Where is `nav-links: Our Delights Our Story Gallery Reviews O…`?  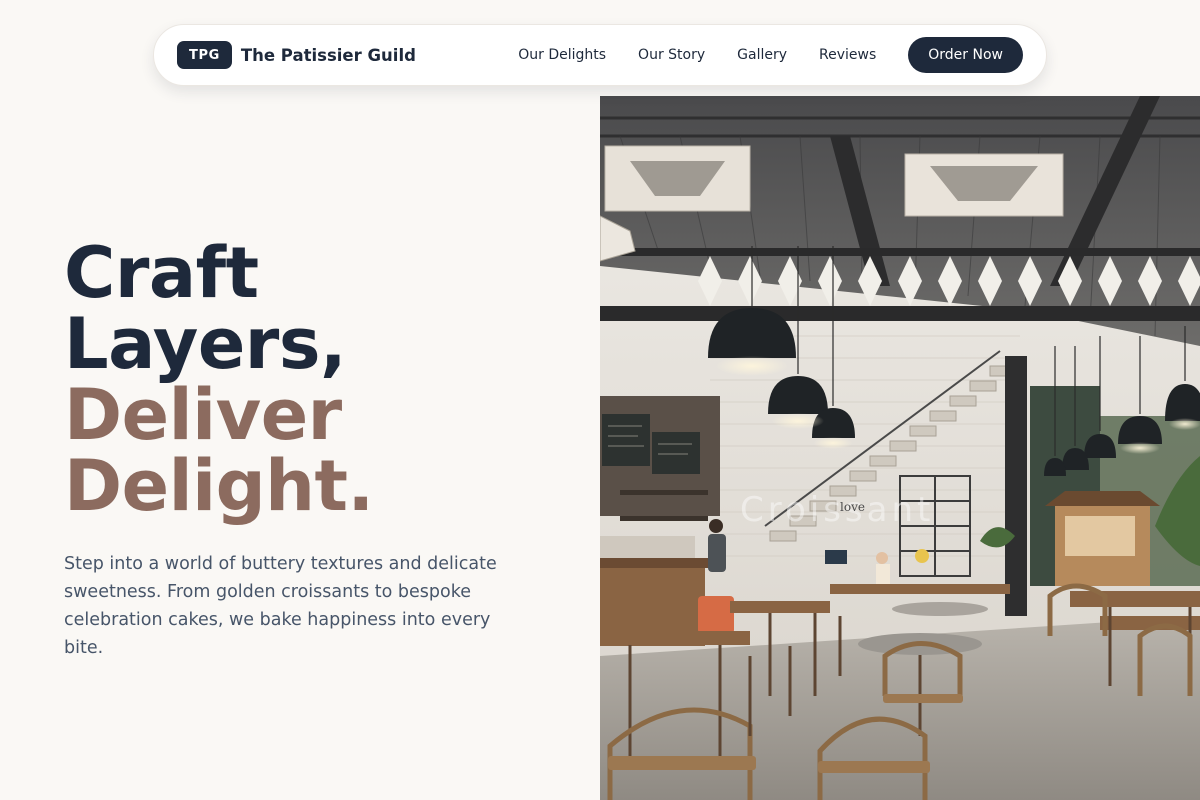 nav-links: Our Delights Our Story Gallery Reviews O… is located at coordinates (770, 55).